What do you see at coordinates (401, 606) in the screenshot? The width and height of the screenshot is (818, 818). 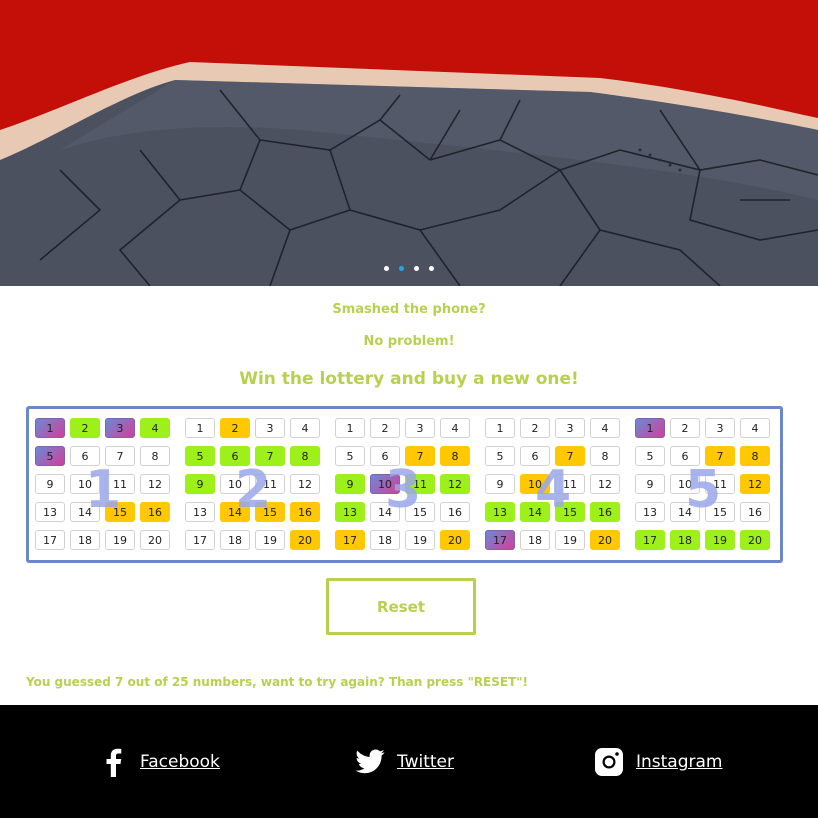 I see `reset-button: Reset` at bounding box center [401, 606].